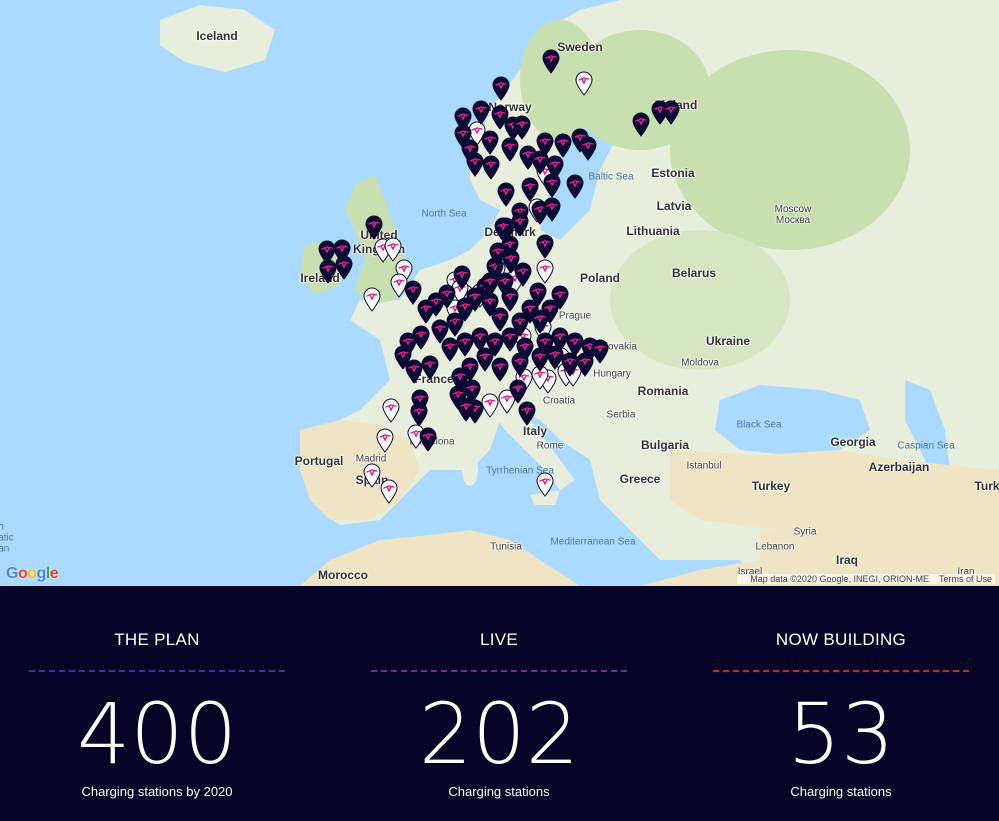  I want to click on stat-heading: LIVE, so click(499, 639).